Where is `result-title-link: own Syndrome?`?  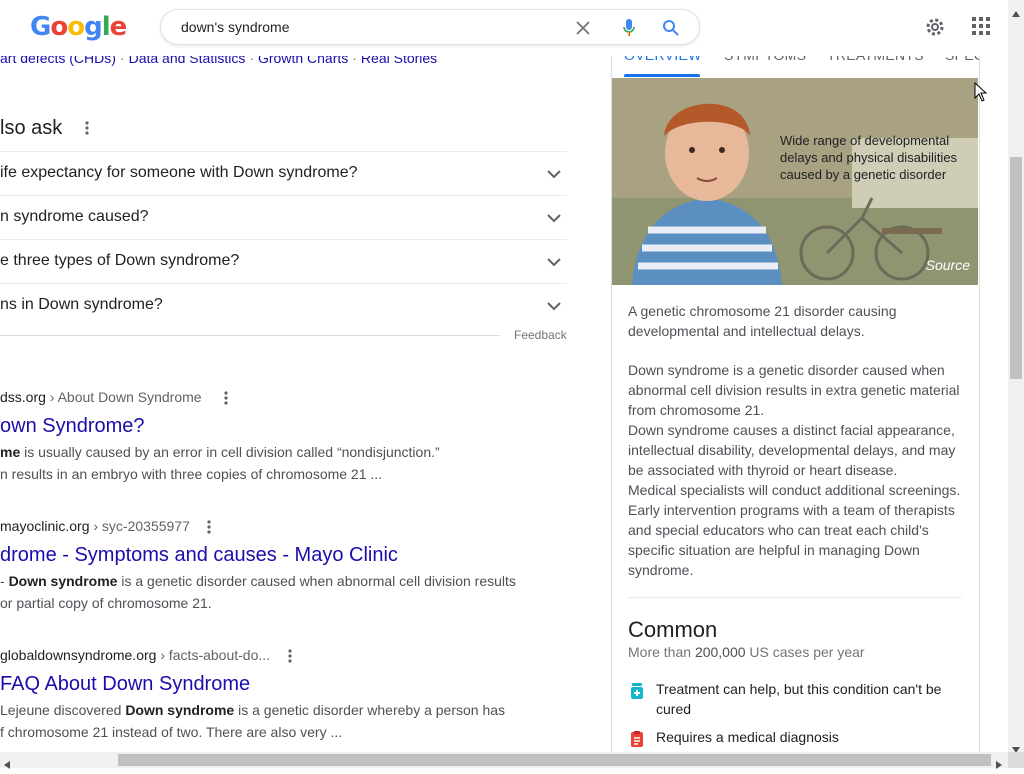
result-title-link: own Syndrome? is located at coordinates (72, 426).